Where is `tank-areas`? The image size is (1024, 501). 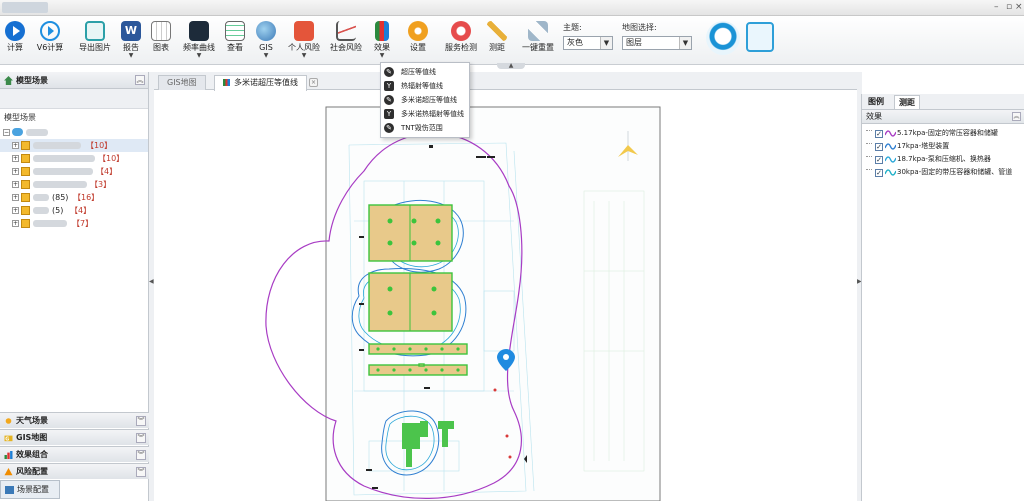
tank-areas is located at coordinates (418, 290).